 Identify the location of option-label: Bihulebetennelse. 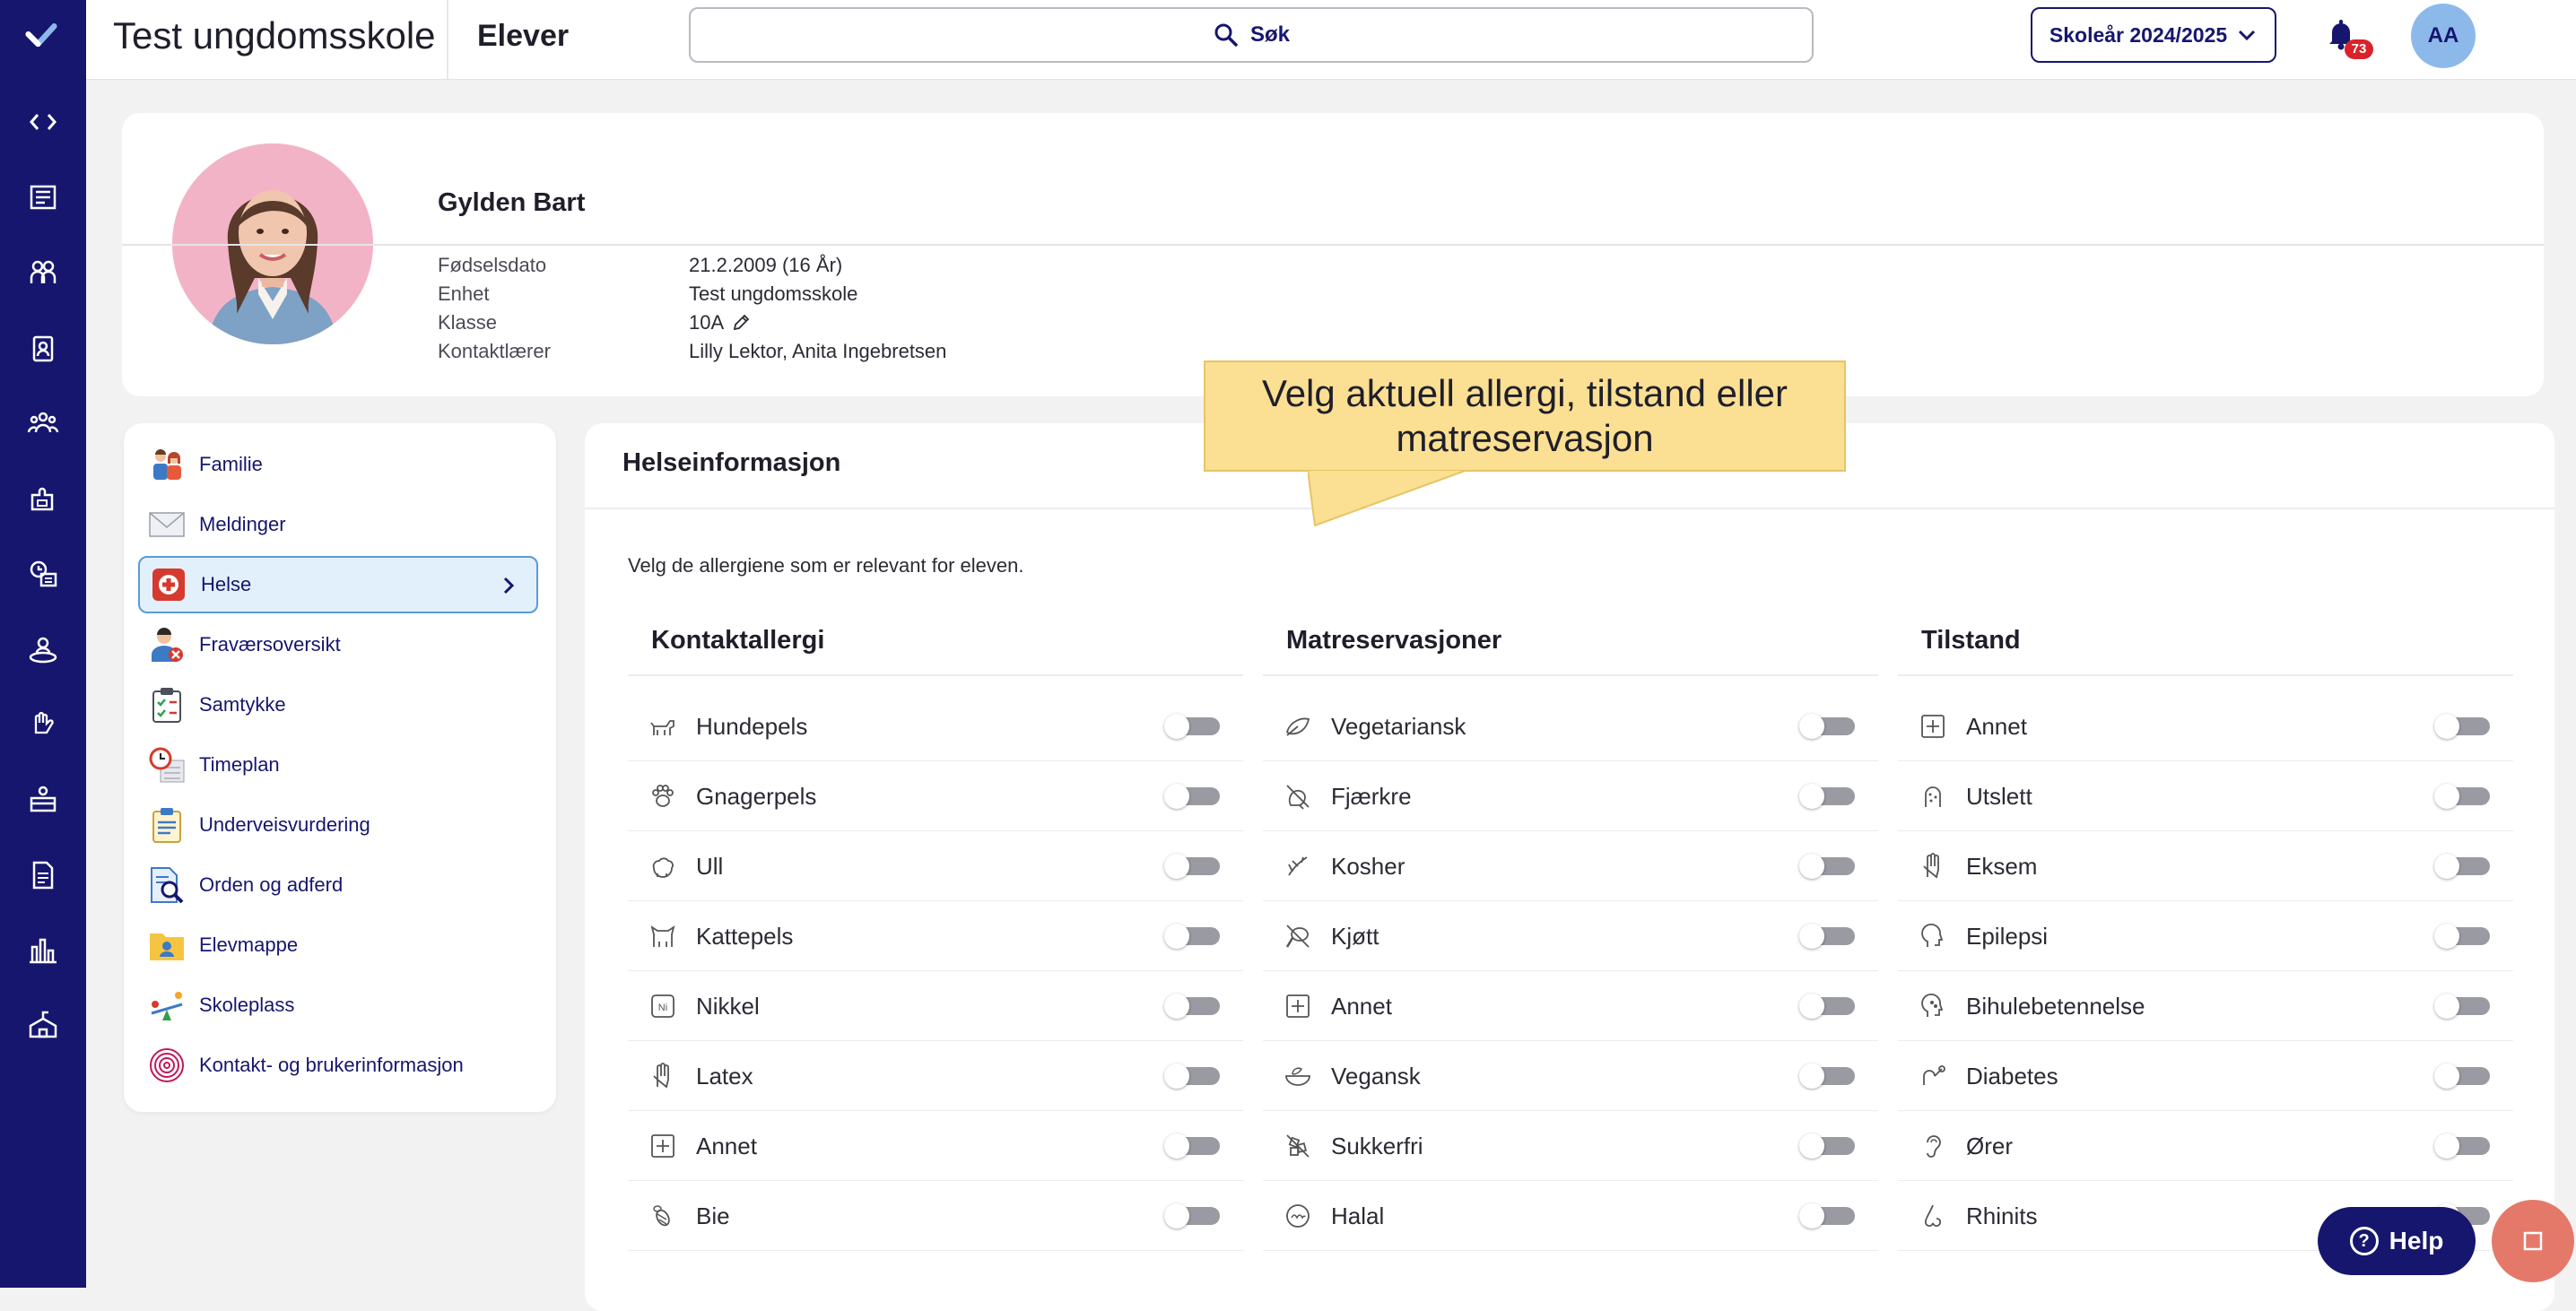
(2055, 1006).